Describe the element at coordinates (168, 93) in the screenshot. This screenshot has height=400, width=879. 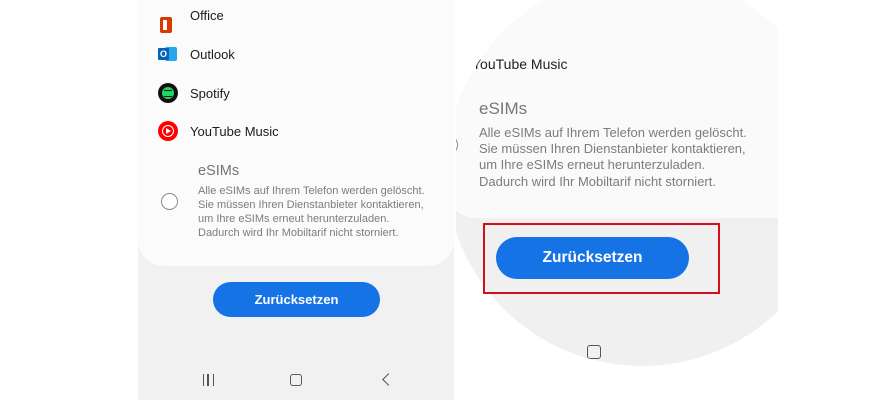
I see `spotify-icon` at that location.